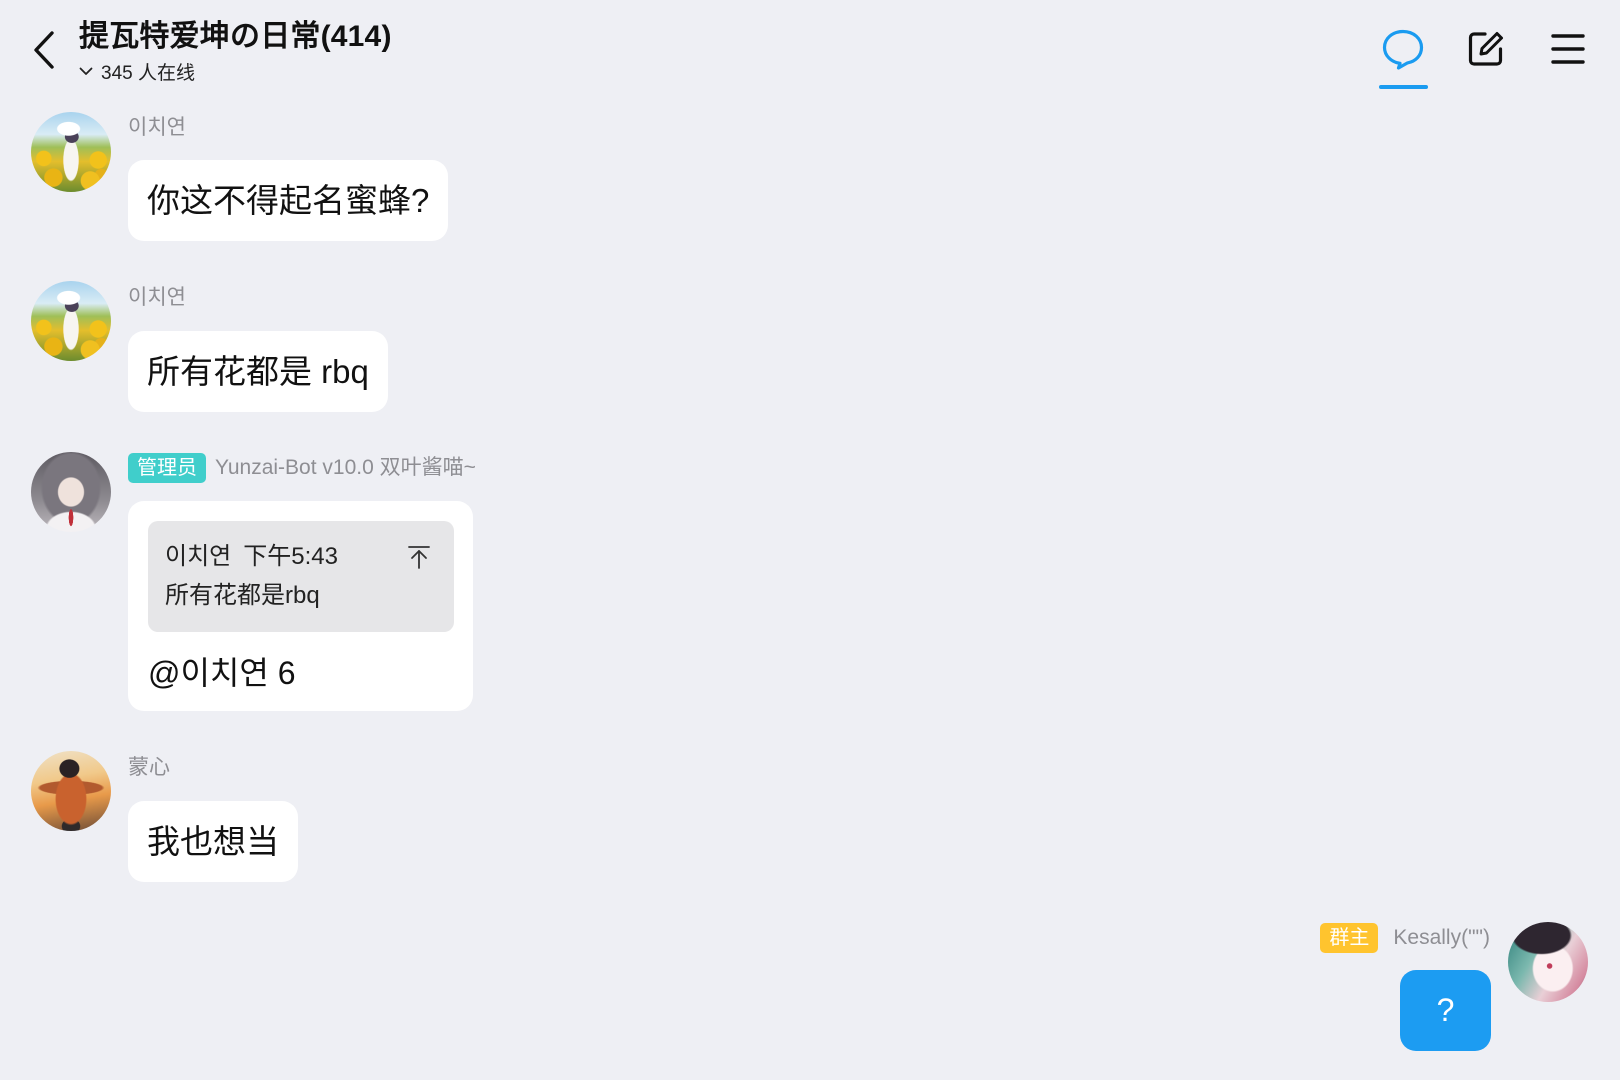 This screenshot has width=1620, height=1080. I want to click on message-bubble: 我也想当, so click(213, 841).